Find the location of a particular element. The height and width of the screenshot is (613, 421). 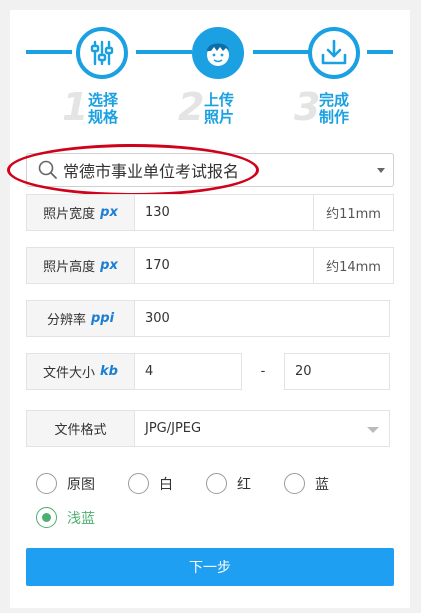

step-1-label-line2: 规格 is located at coordinates (103, 117).